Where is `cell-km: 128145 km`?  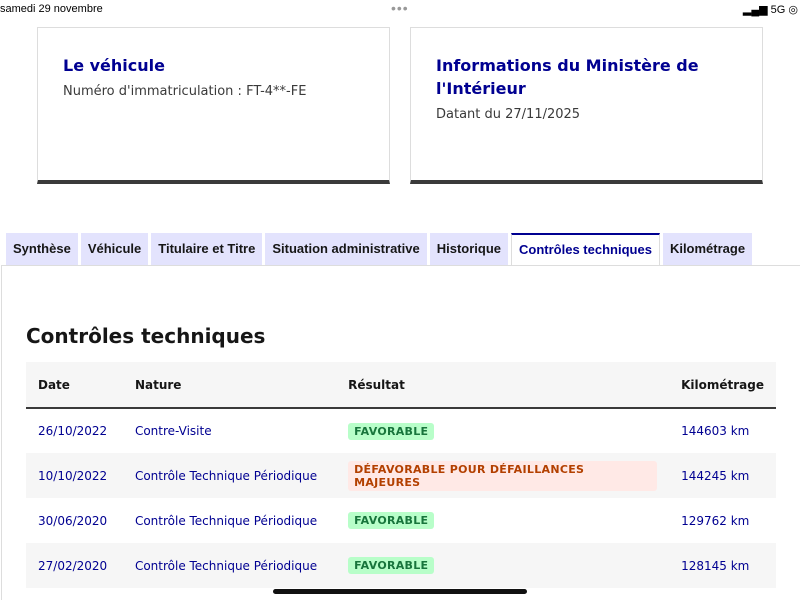
cell-km: 128145 km is located at coordinates (722, 565).